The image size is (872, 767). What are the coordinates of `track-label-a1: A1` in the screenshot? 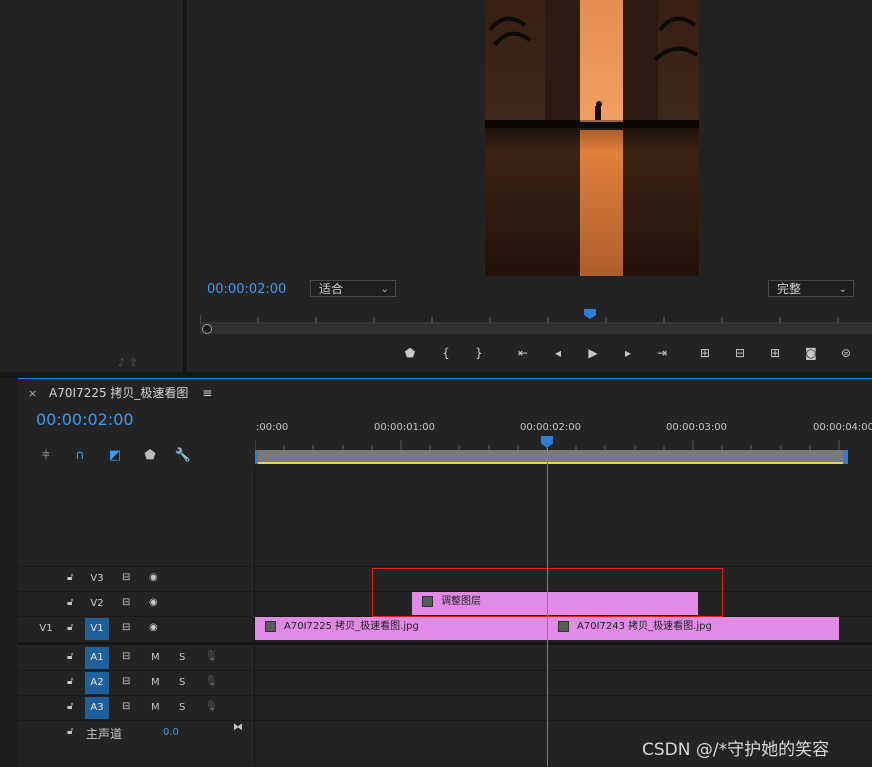 It's located at (97, 658).